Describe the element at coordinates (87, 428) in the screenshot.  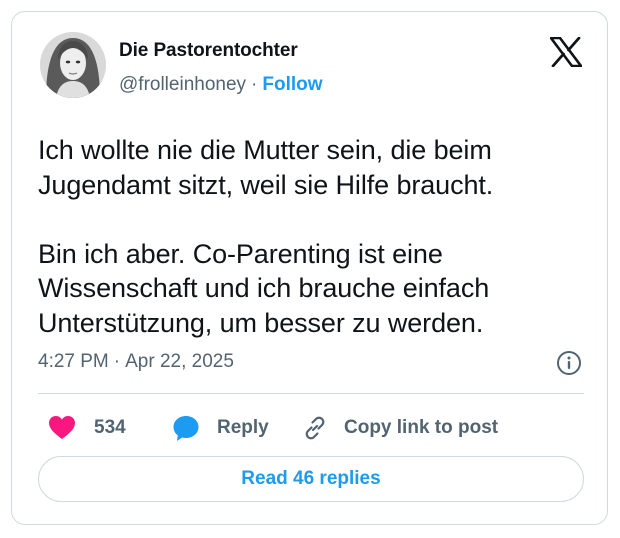
I see `like-button: 534` at that location.